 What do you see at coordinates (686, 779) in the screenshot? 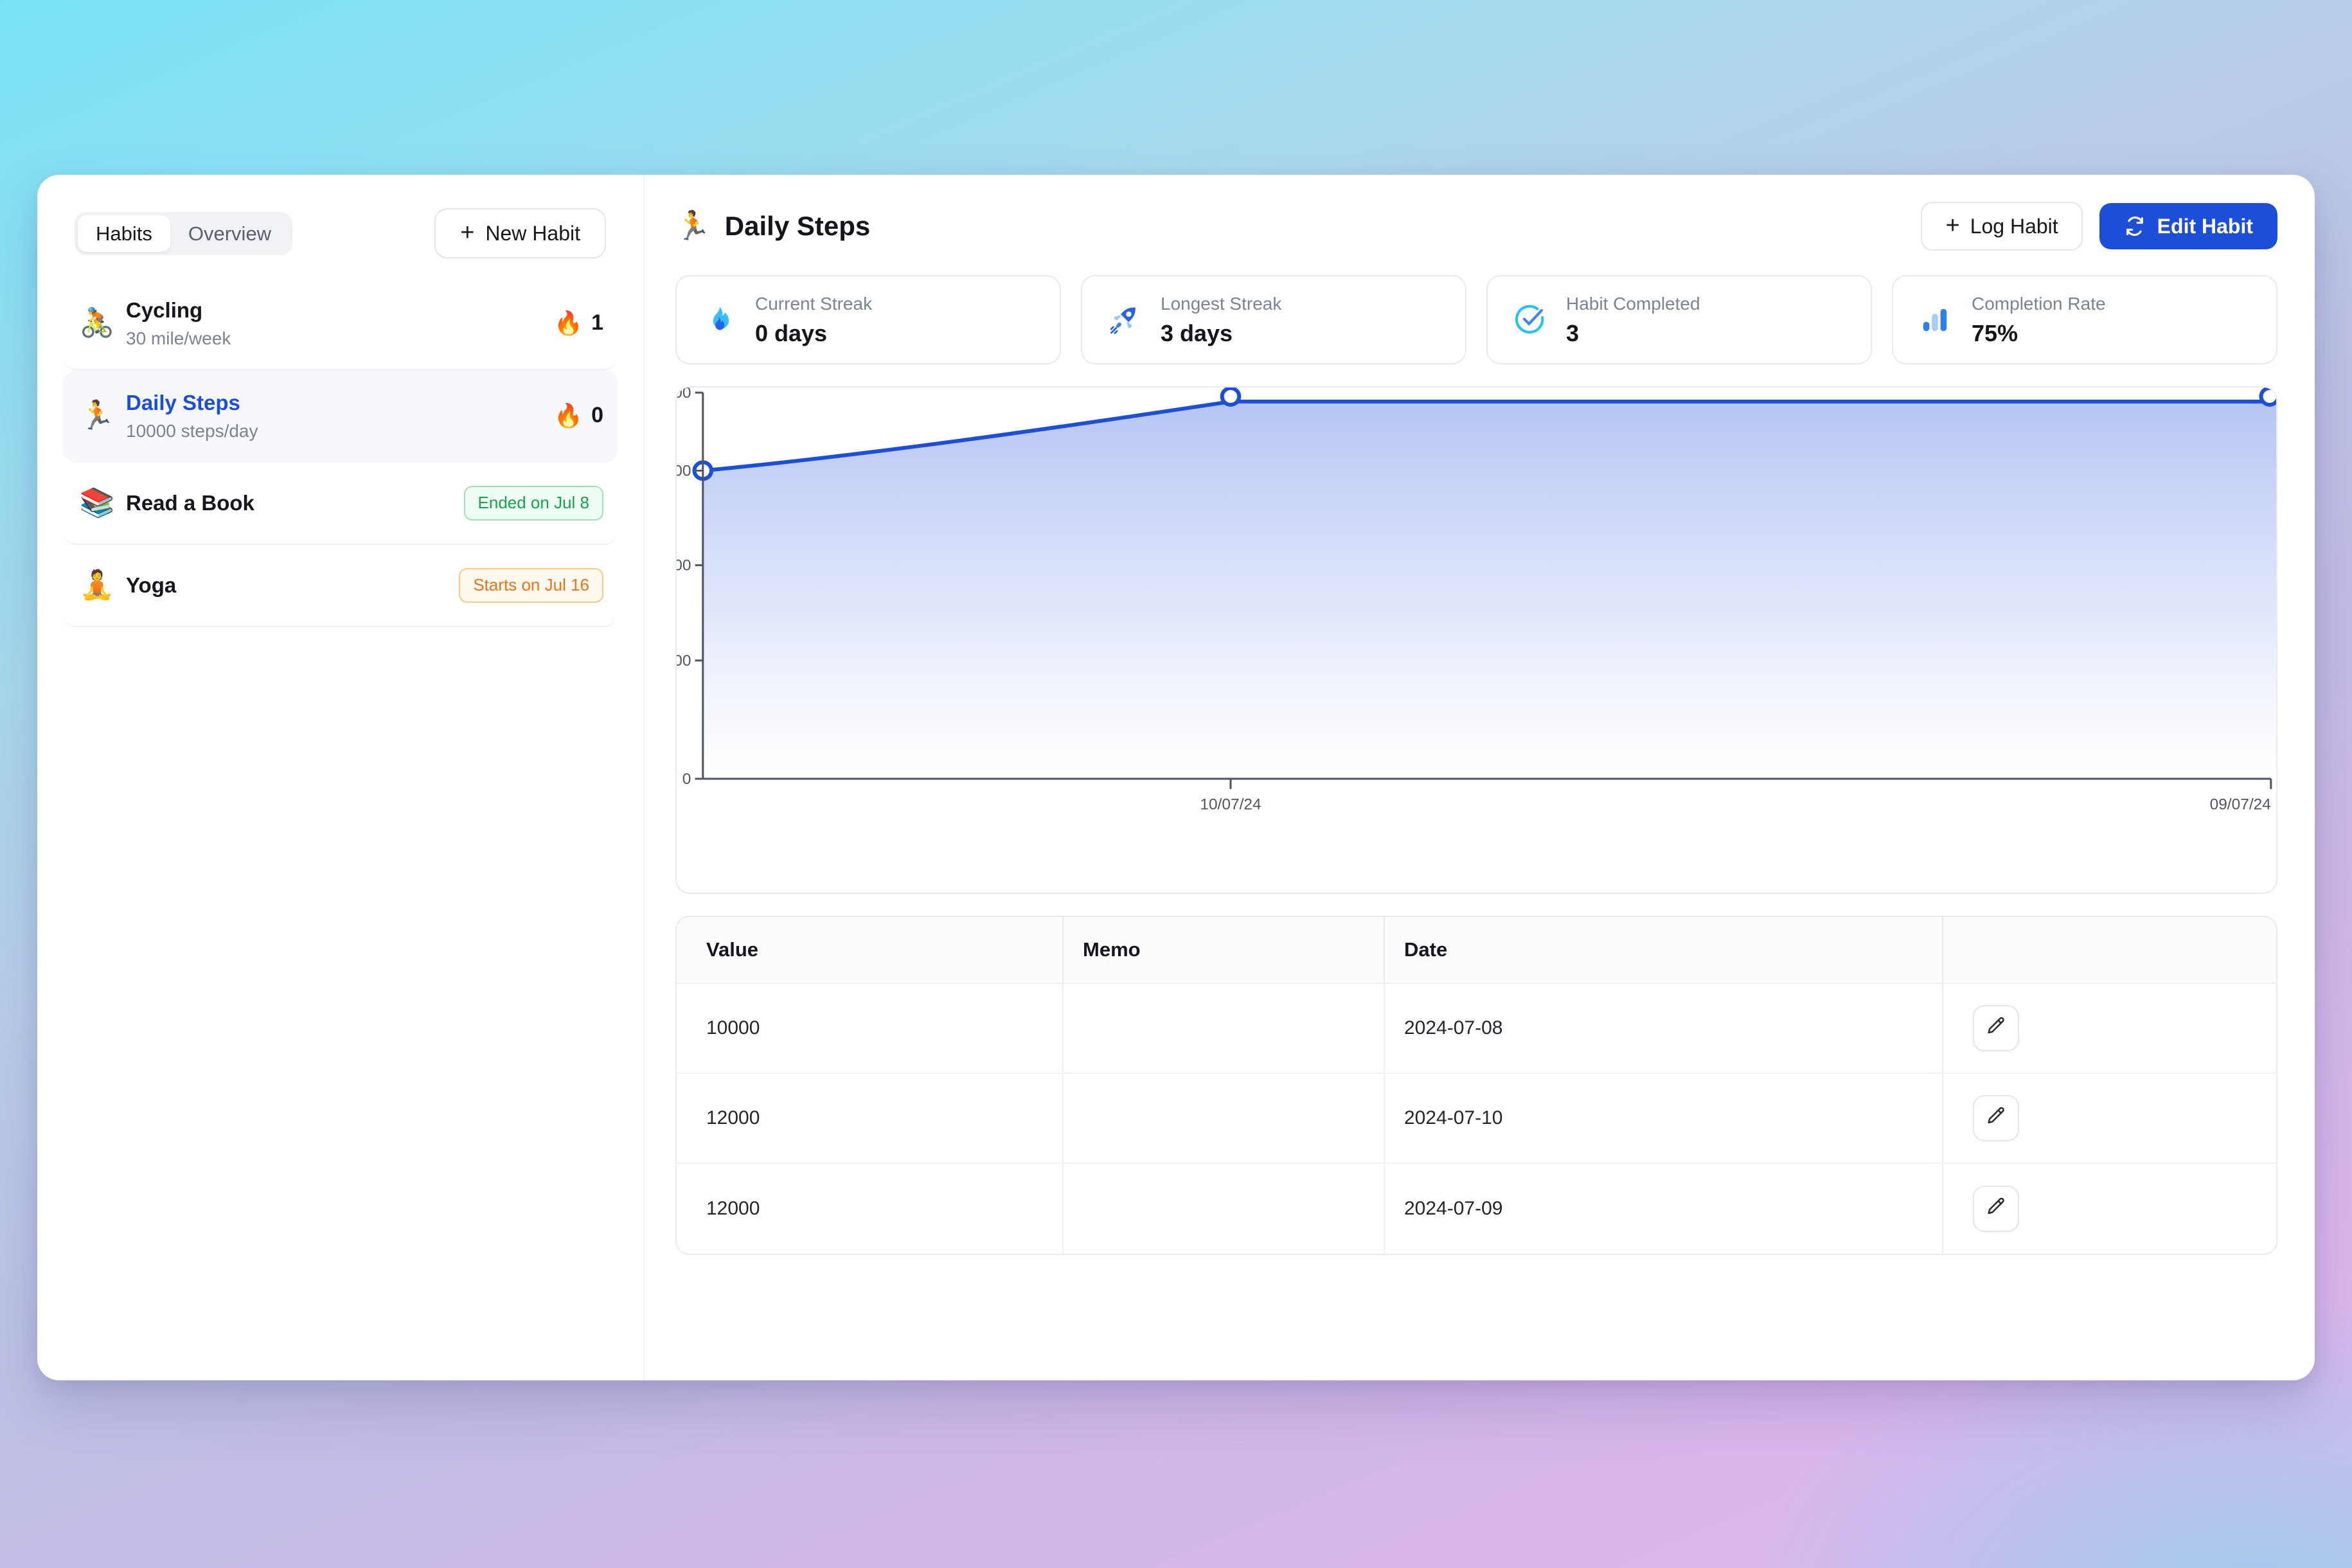
I see `y-tick-label: 0` at bounding box center [686, 779].